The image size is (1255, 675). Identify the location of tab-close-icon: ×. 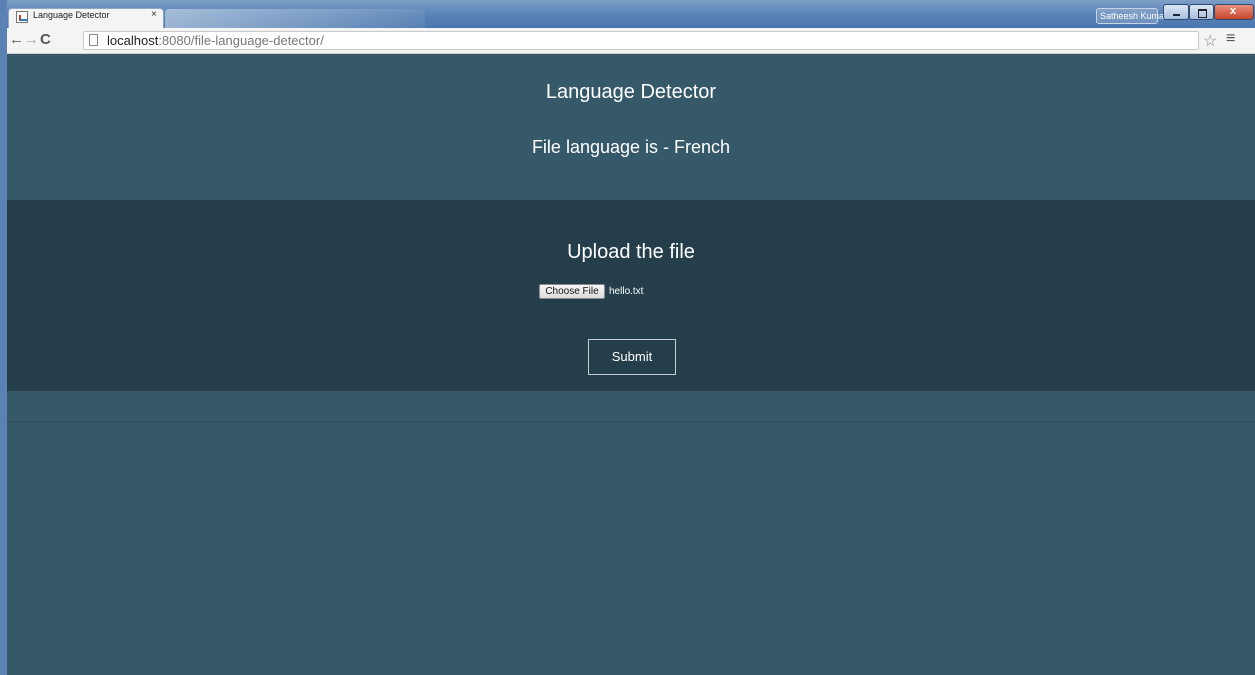
(154, 14).